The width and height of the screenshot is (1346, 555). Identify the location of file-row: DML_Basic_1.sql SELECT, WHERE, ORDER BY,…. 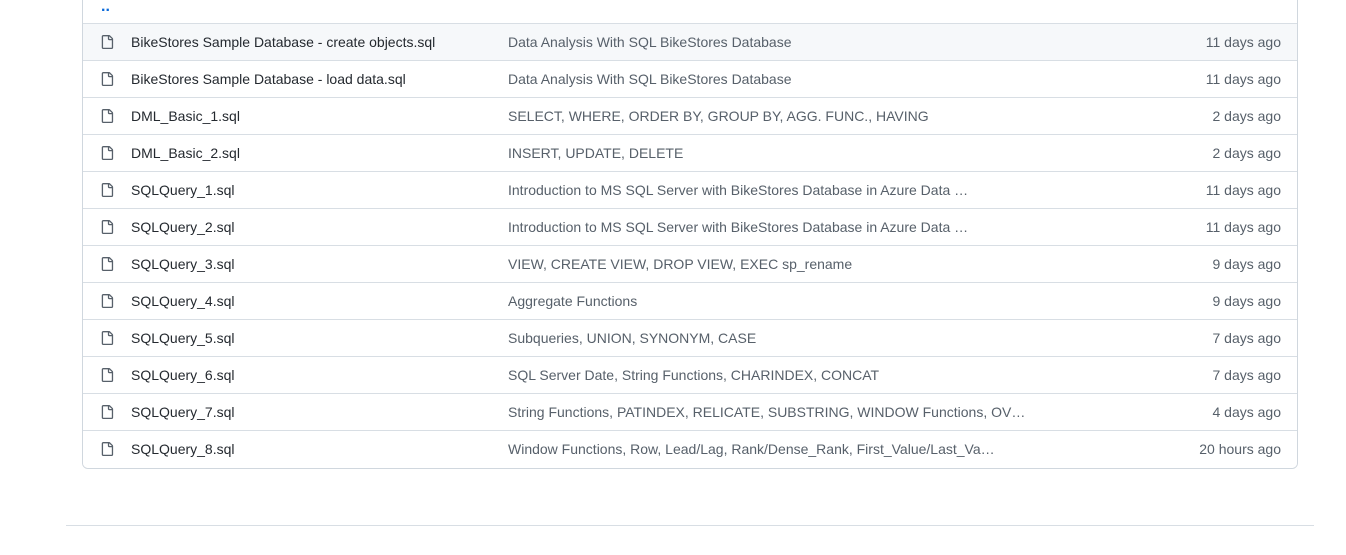
(690, 116).